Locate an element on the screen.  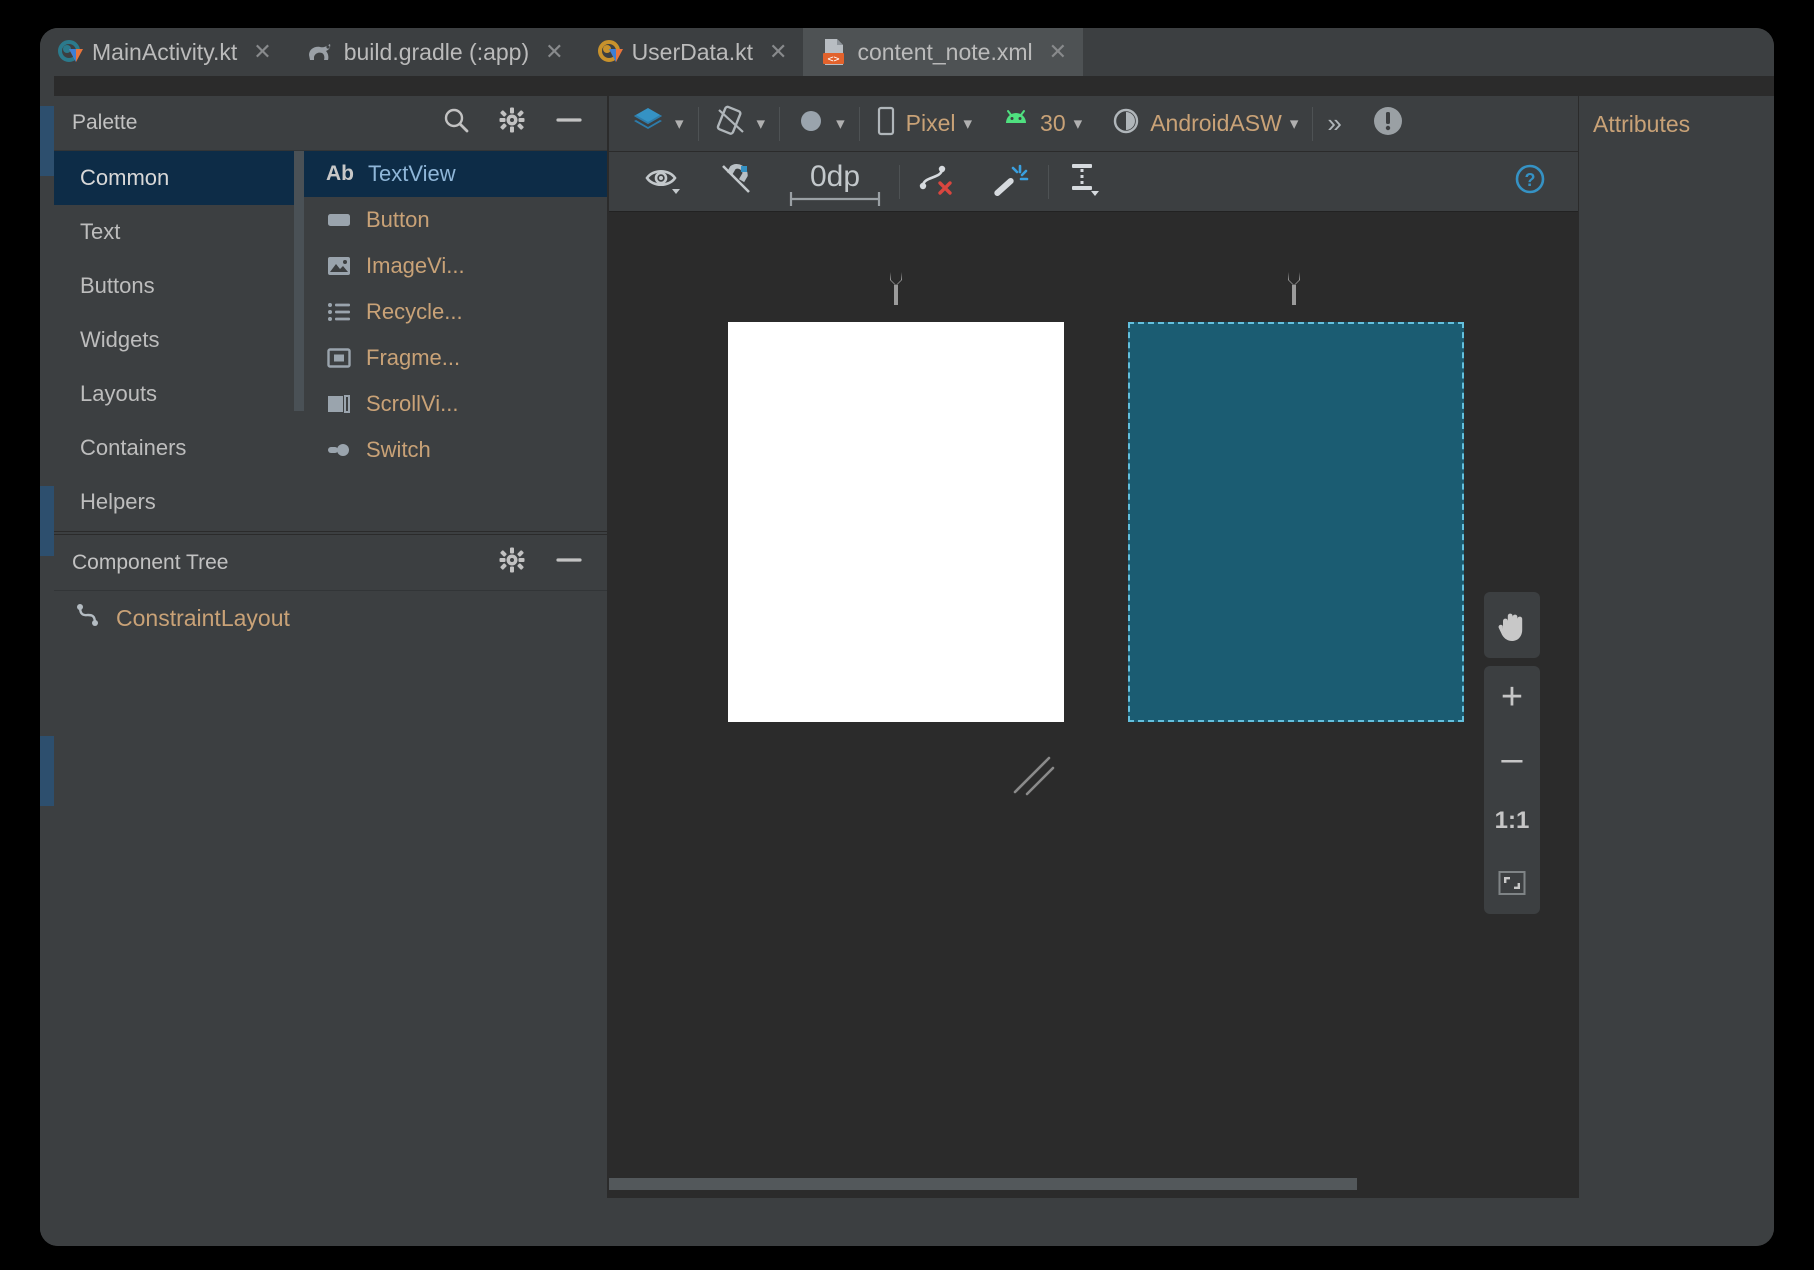
android-robot-icon is located at coordinates (1016, 124).